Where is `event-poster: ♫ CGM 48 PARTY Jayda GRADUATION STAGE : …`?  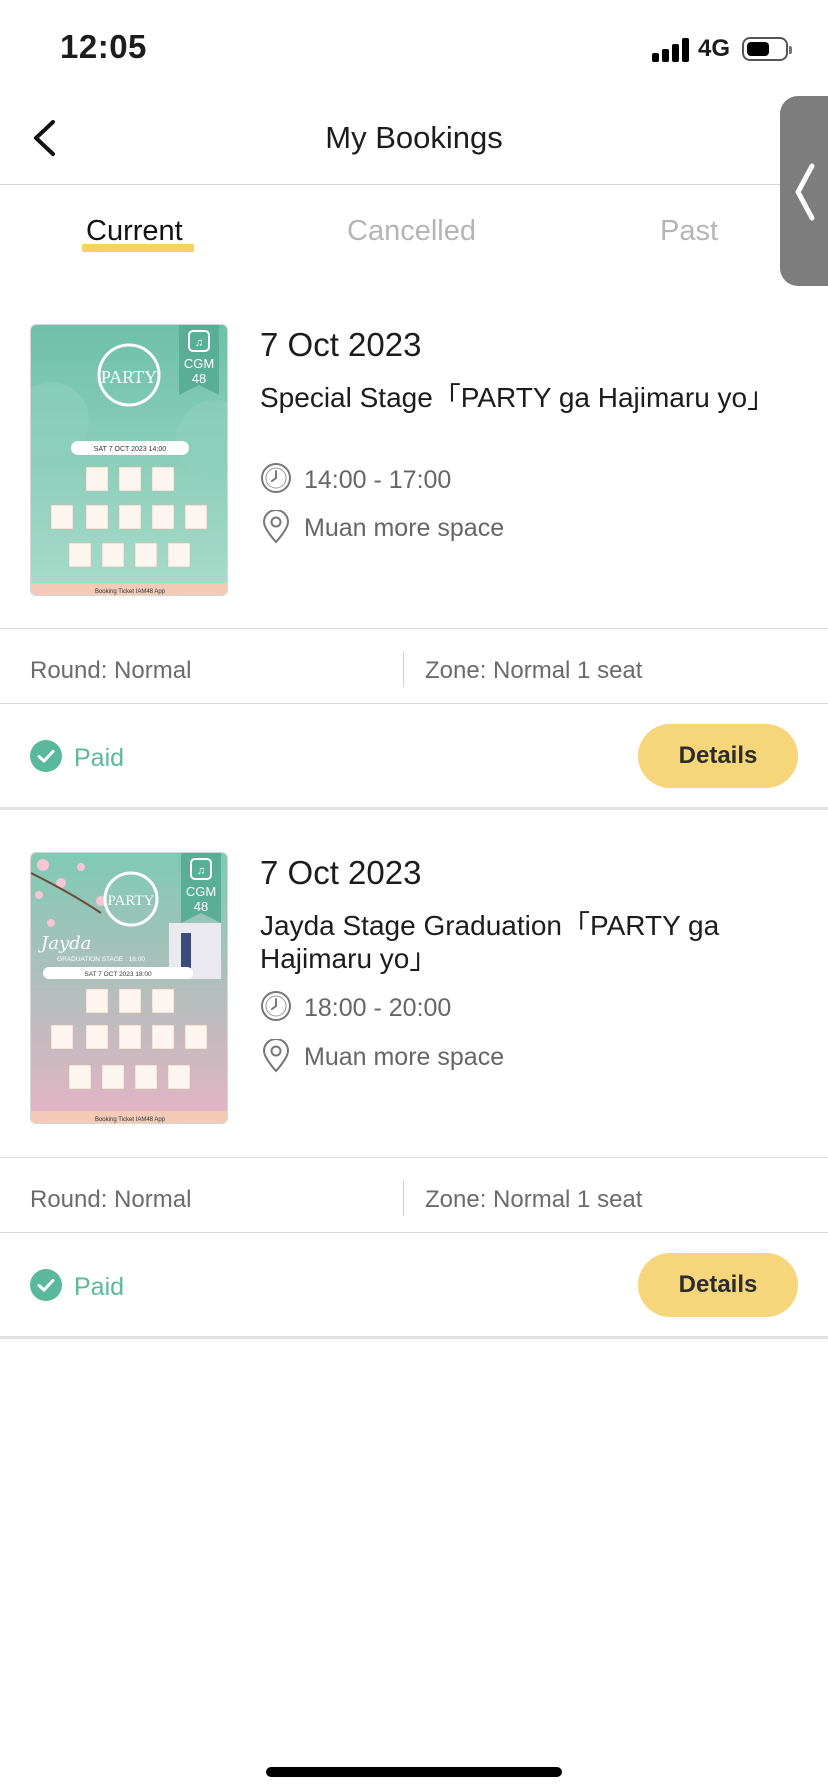
event-poster: ♫ CGM 48 PARTY Jayda GRADUATION STAGE : … is located at coordinates (129, 988).